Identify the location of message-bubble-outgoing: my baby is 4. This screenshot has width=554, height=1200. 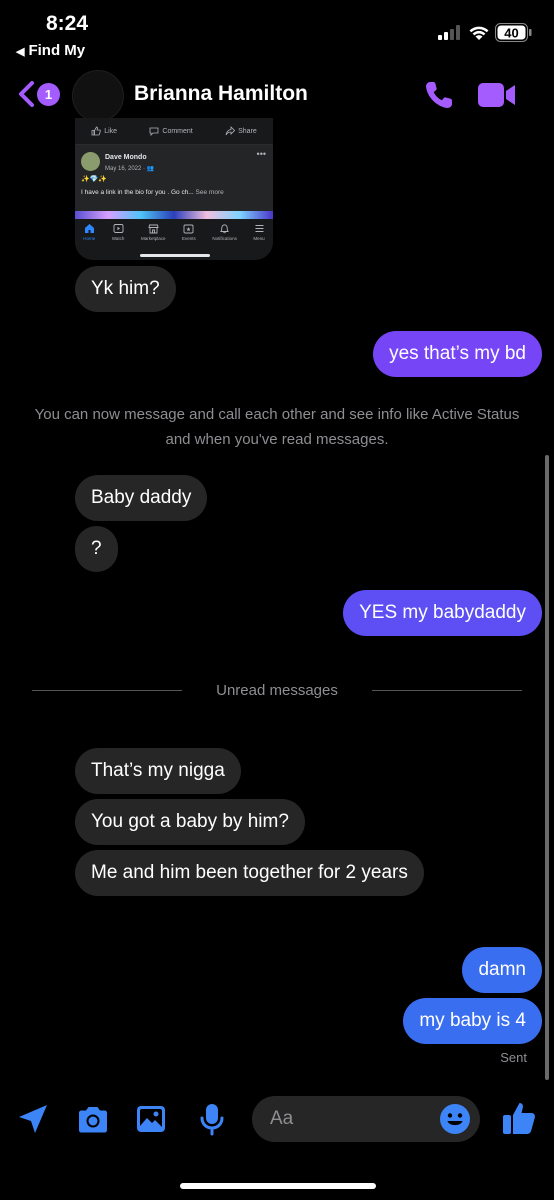
(472, 1021).